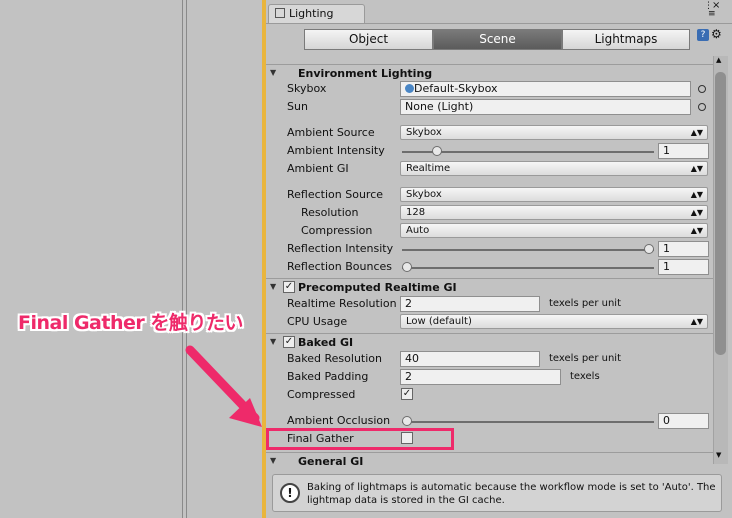  What do you see at coordinates (130, 323) in the screenshot?
I see `annotation-callout: Final Gather を触りたい` at bounding box center [130, 323].